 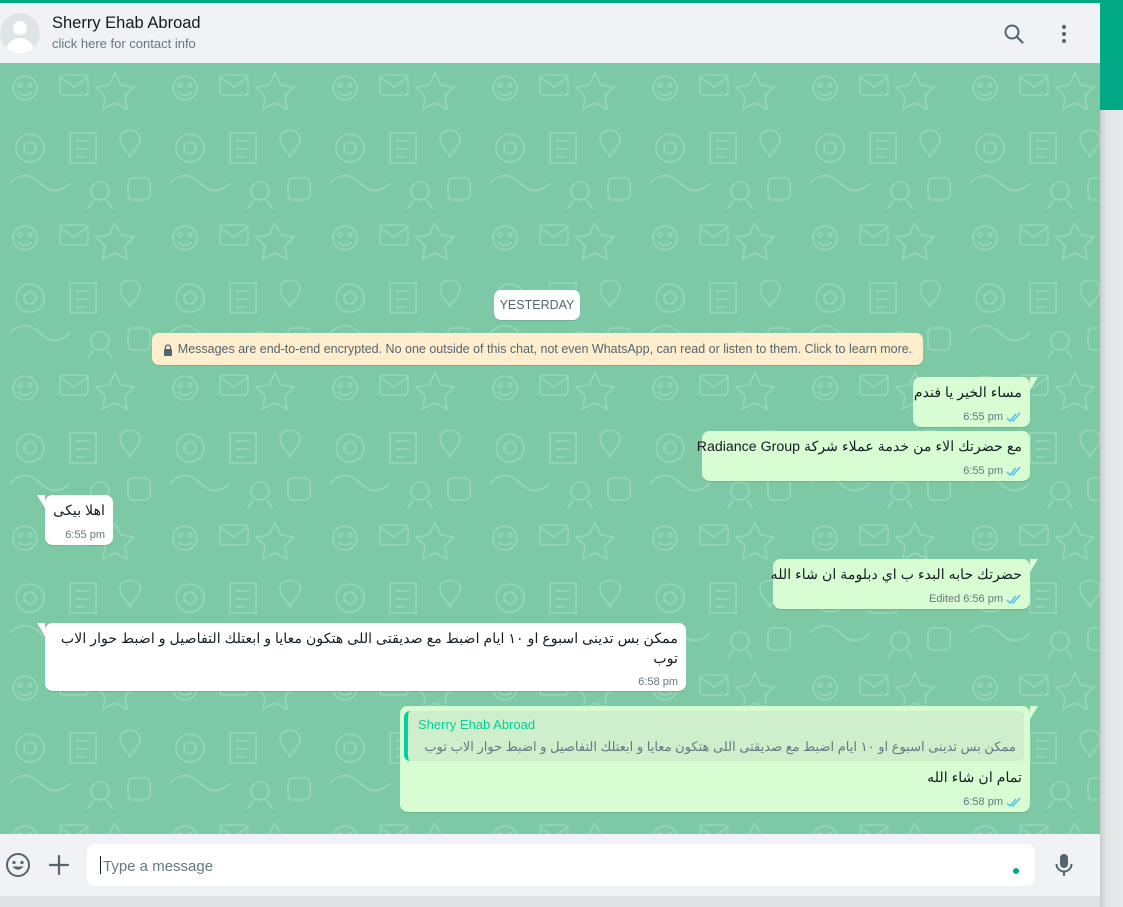 I want to click on message-time: 6:56 pm, so click(x=983, y=599).